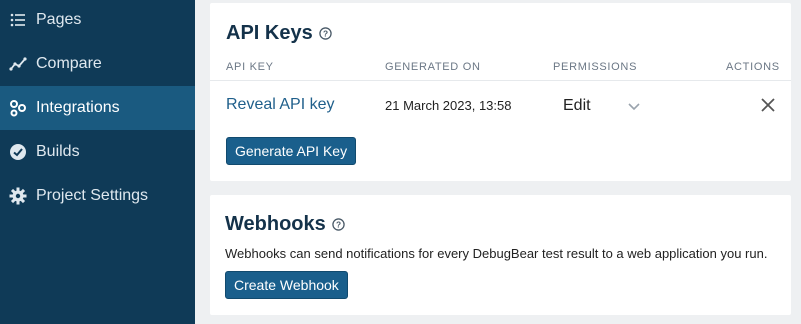 The width and height of the screenshot is (801, 324). Describe the element at coordinates (250, 67) in the screenshot. I see `column-header-api-key: API KEY` at that location.